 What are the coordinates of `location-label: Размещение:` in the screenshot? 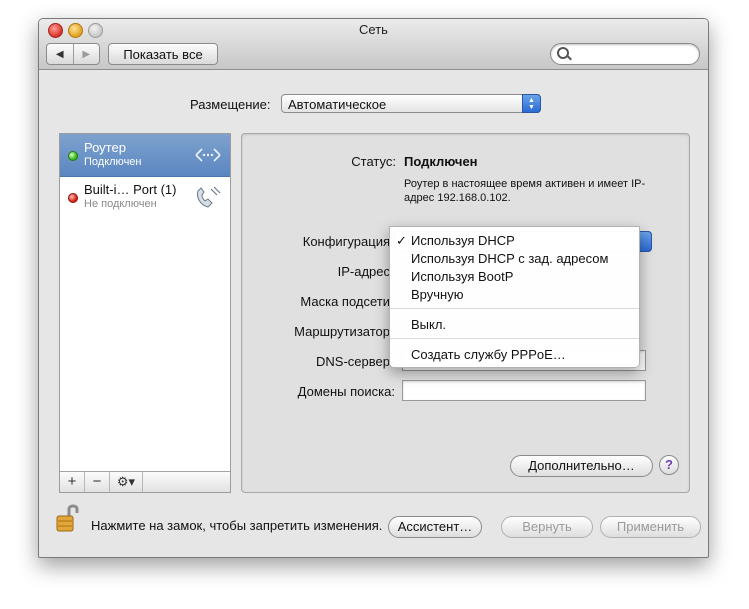 It's located at (230, 104).